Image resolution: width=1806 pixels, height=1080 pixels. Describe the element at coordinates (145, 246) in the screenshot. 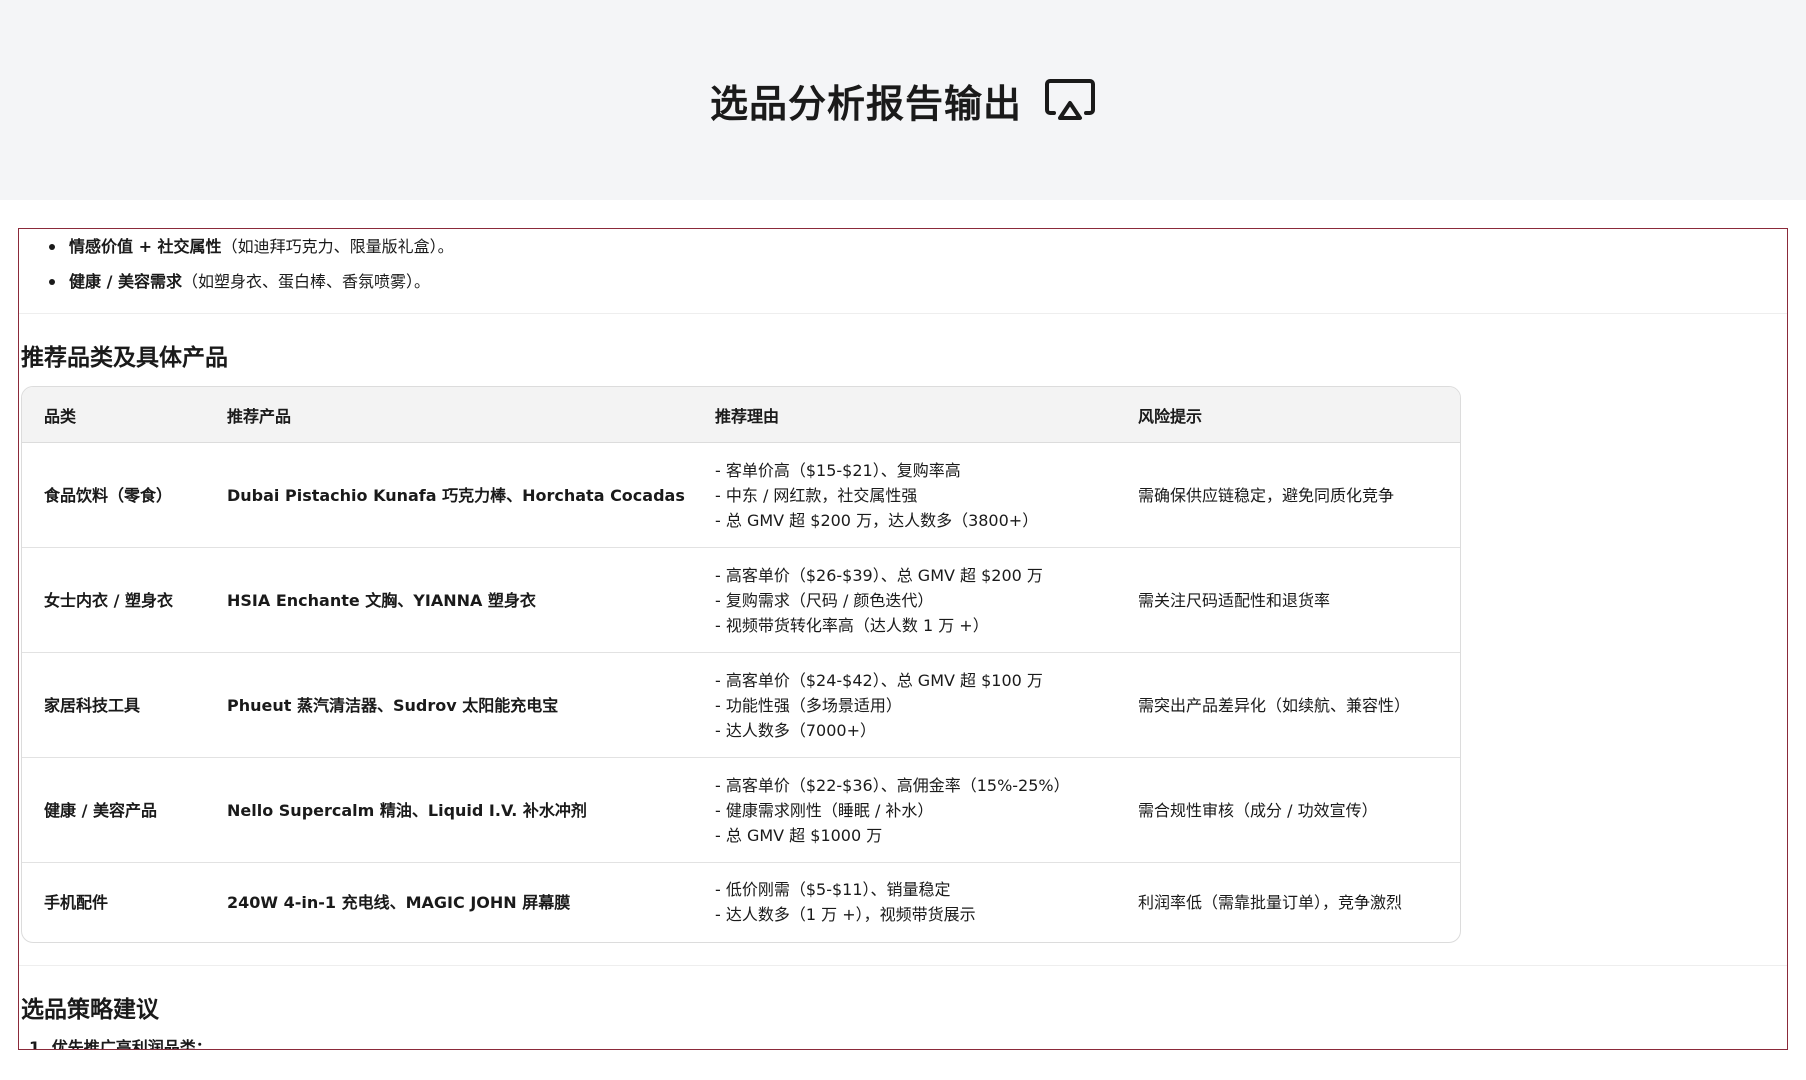

I see `bullet-bold: 情感价值 + 社交属性` at that location.